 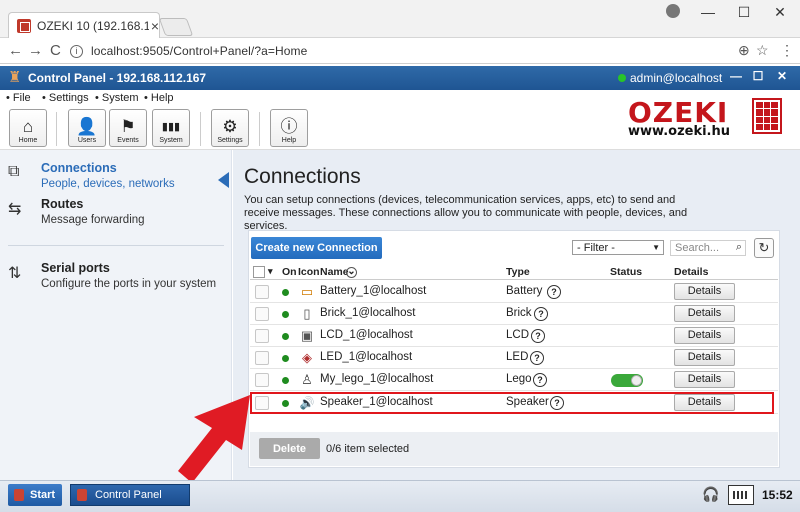 What do you see at coordinates (656, 247) in the screenshot?
I see `chevron-down-icon: ▼` at bounding box center [656, 247].